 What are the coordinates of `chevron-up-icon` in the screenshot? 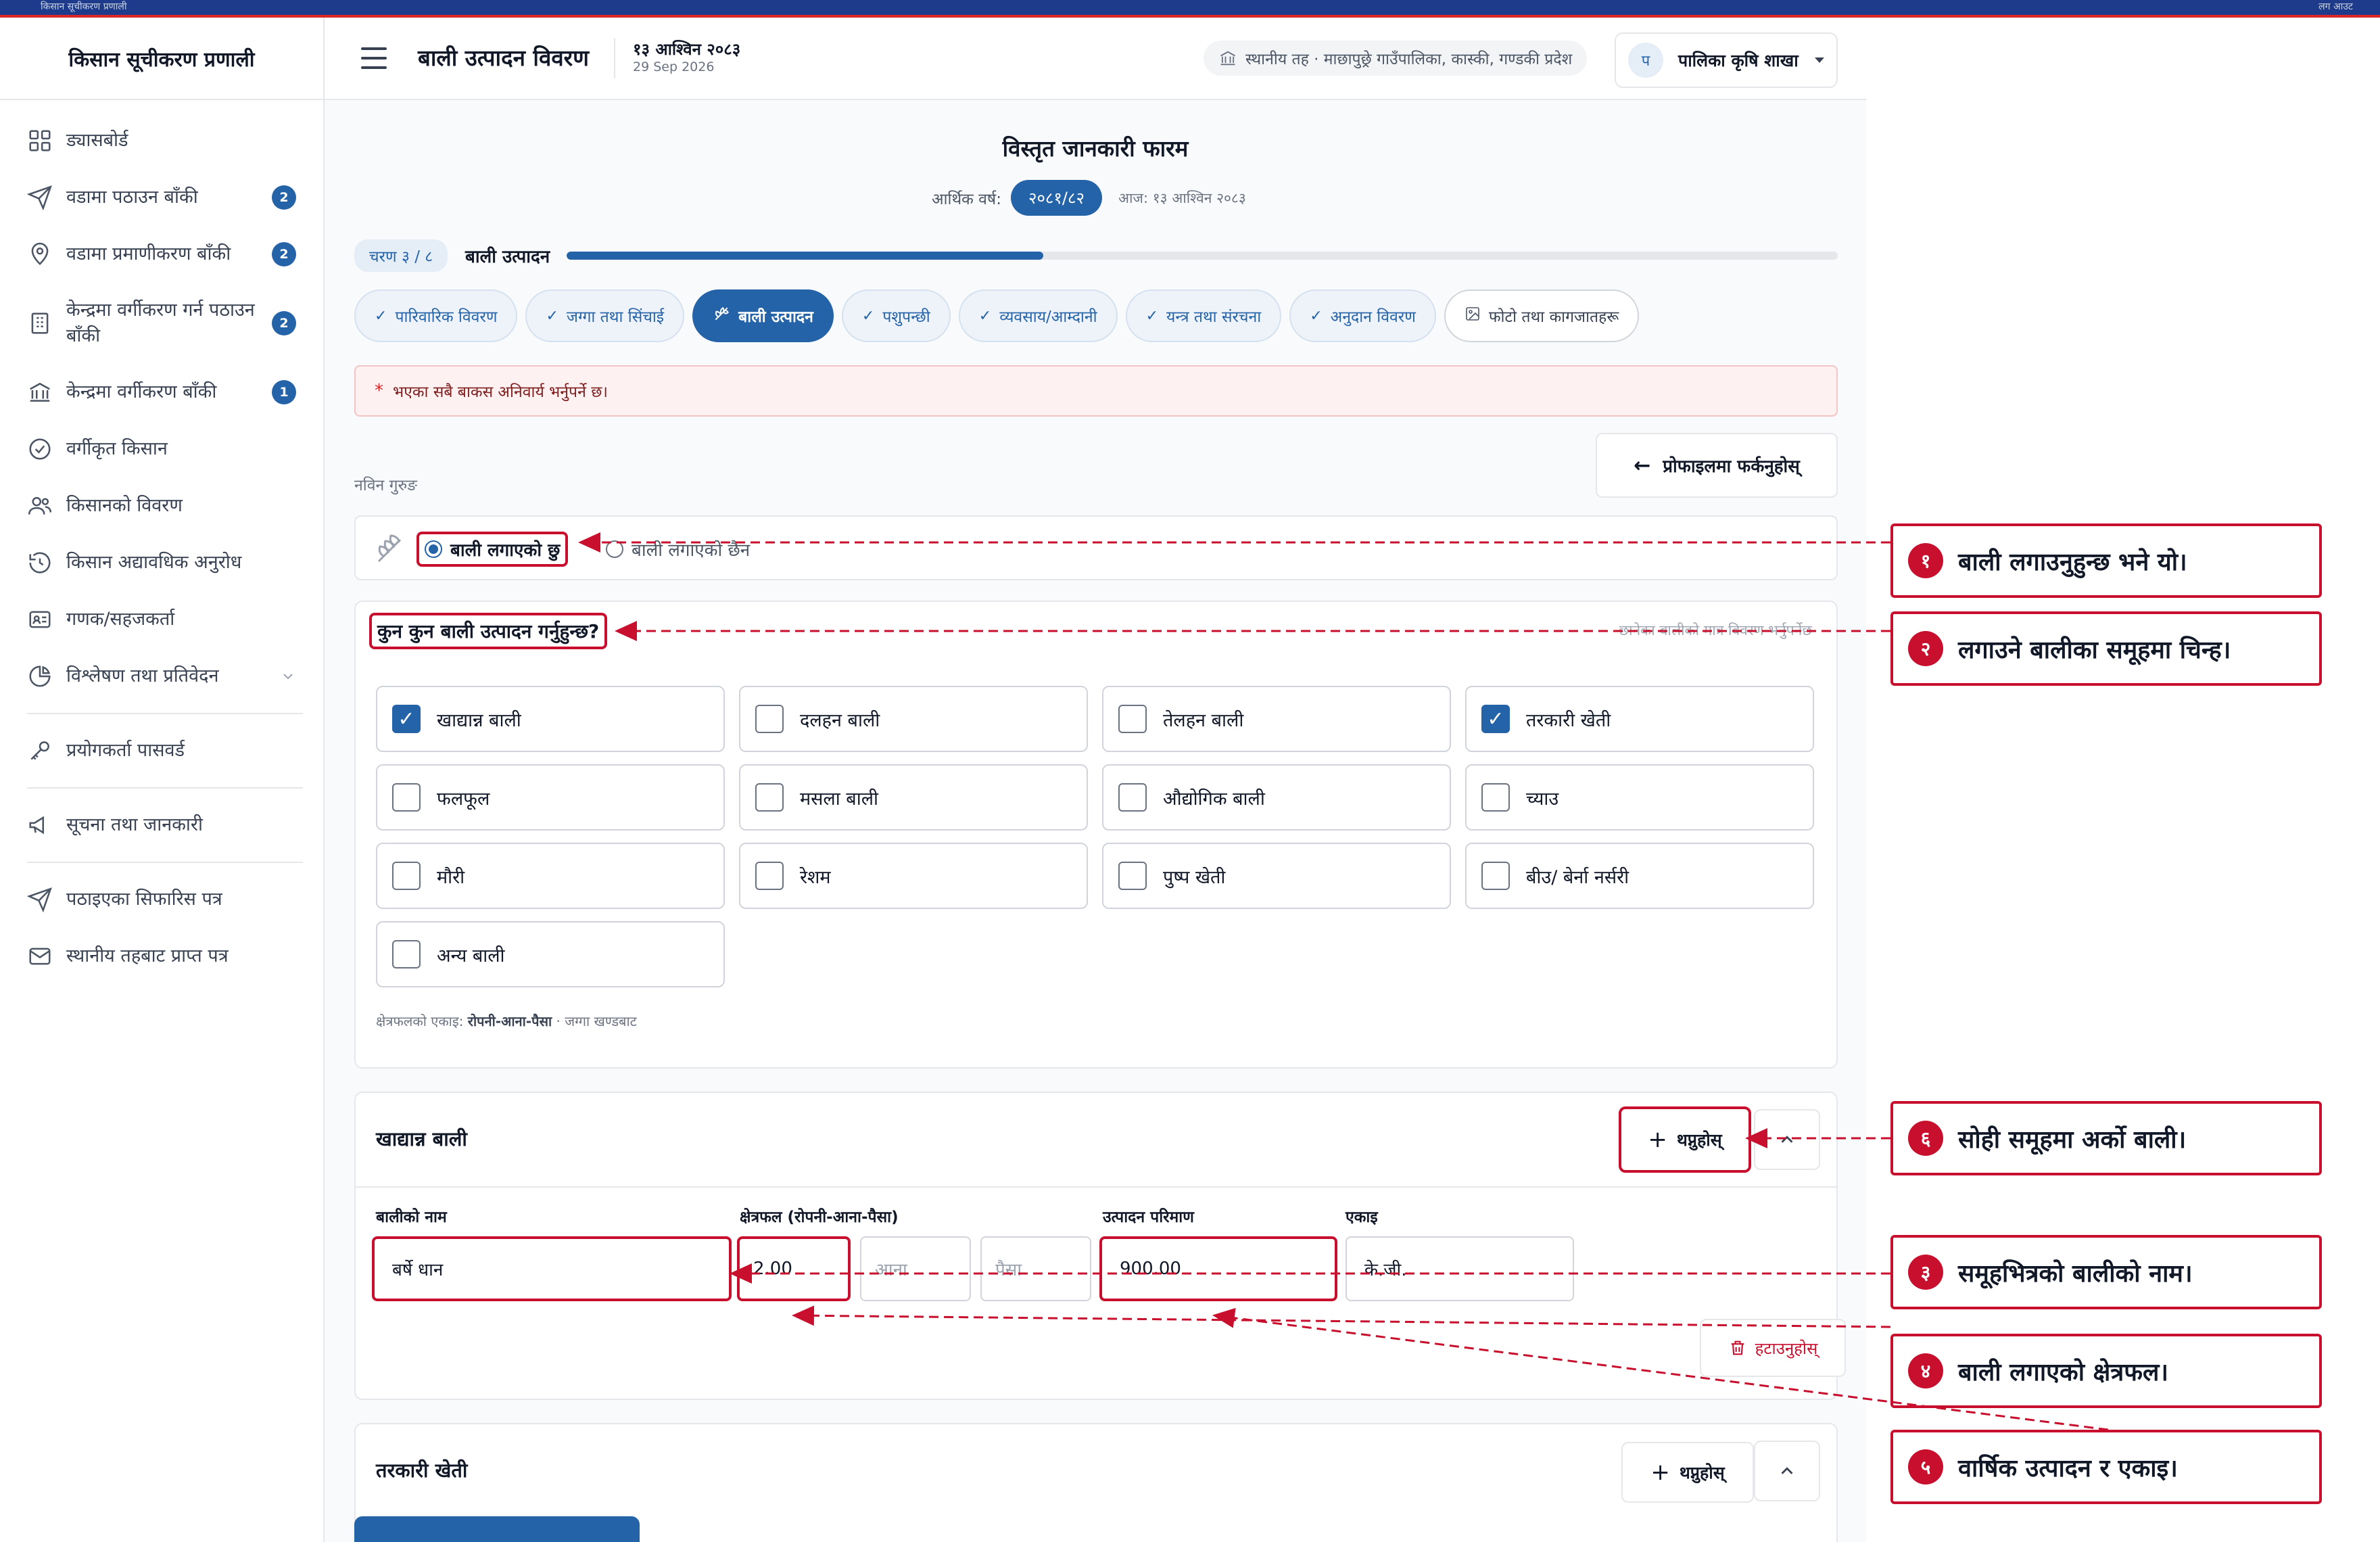 It's located at (1787, 1471).